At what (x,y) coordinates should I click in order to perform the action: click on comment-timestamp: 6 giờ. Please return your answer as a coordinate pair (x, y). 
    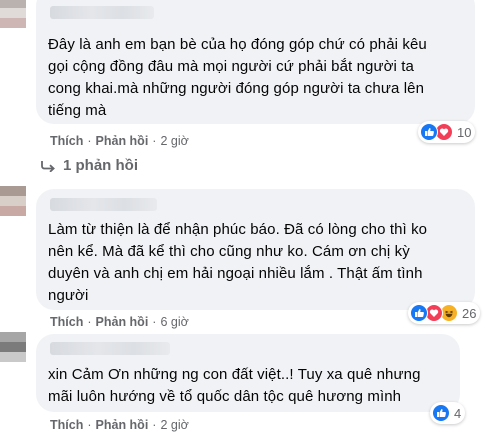
    Looking at the image, I should click on (174, 322).